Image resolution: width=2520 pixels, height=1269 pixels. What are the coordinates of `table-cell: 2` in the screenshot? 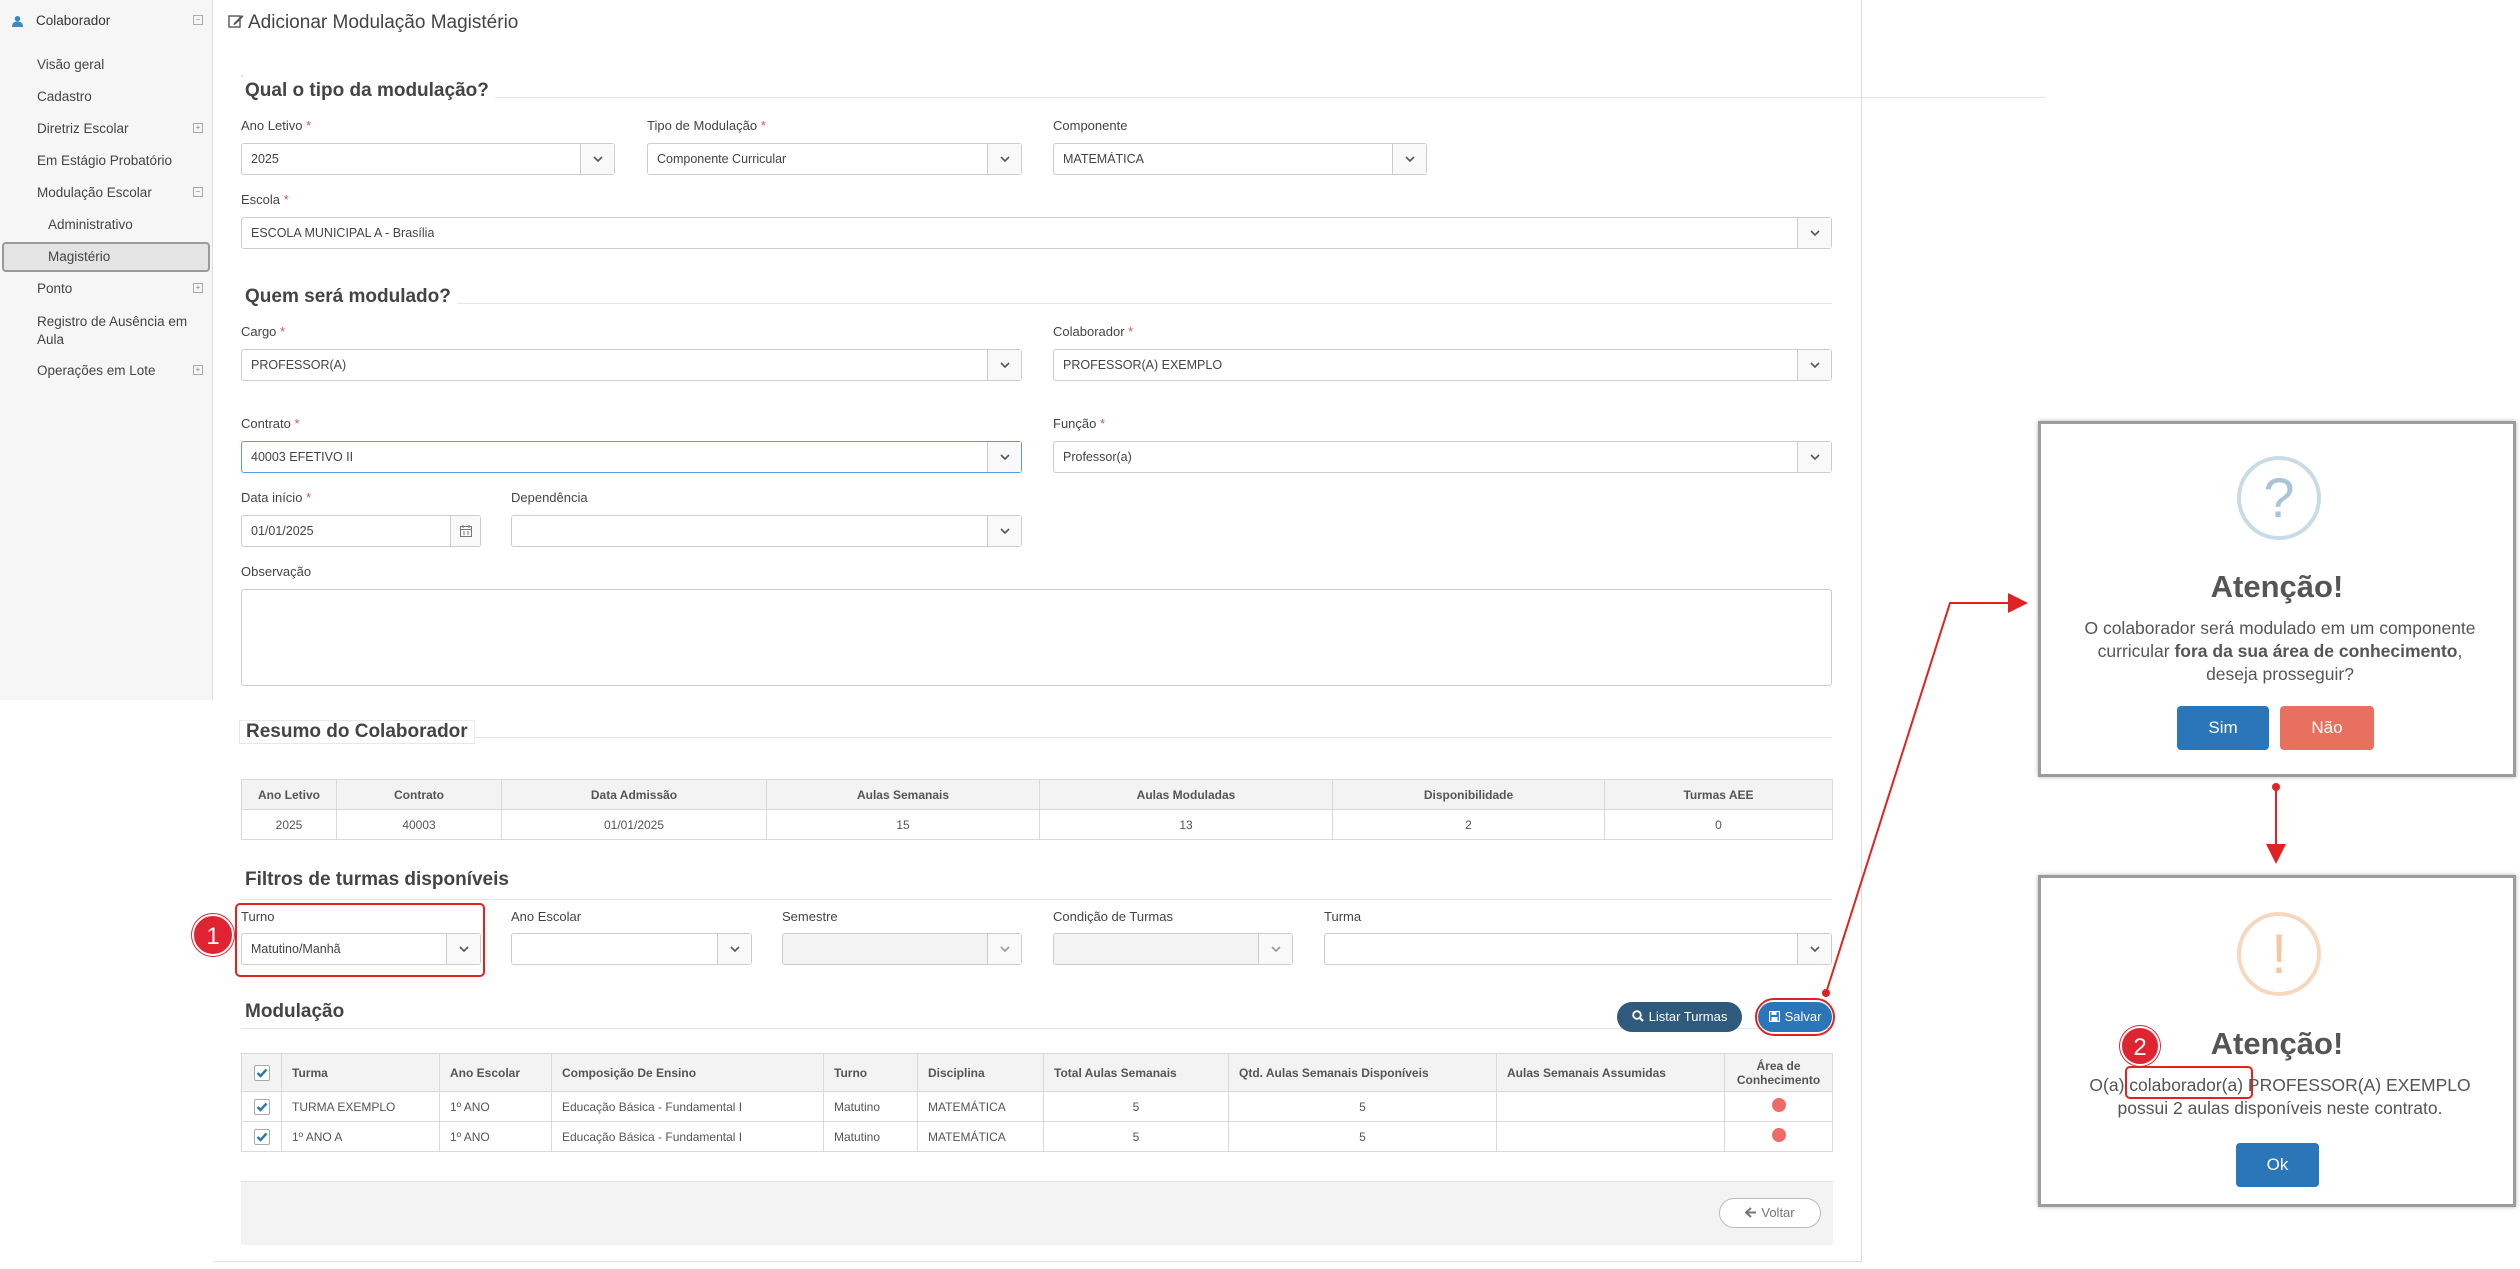 It's located at (1468, 824).